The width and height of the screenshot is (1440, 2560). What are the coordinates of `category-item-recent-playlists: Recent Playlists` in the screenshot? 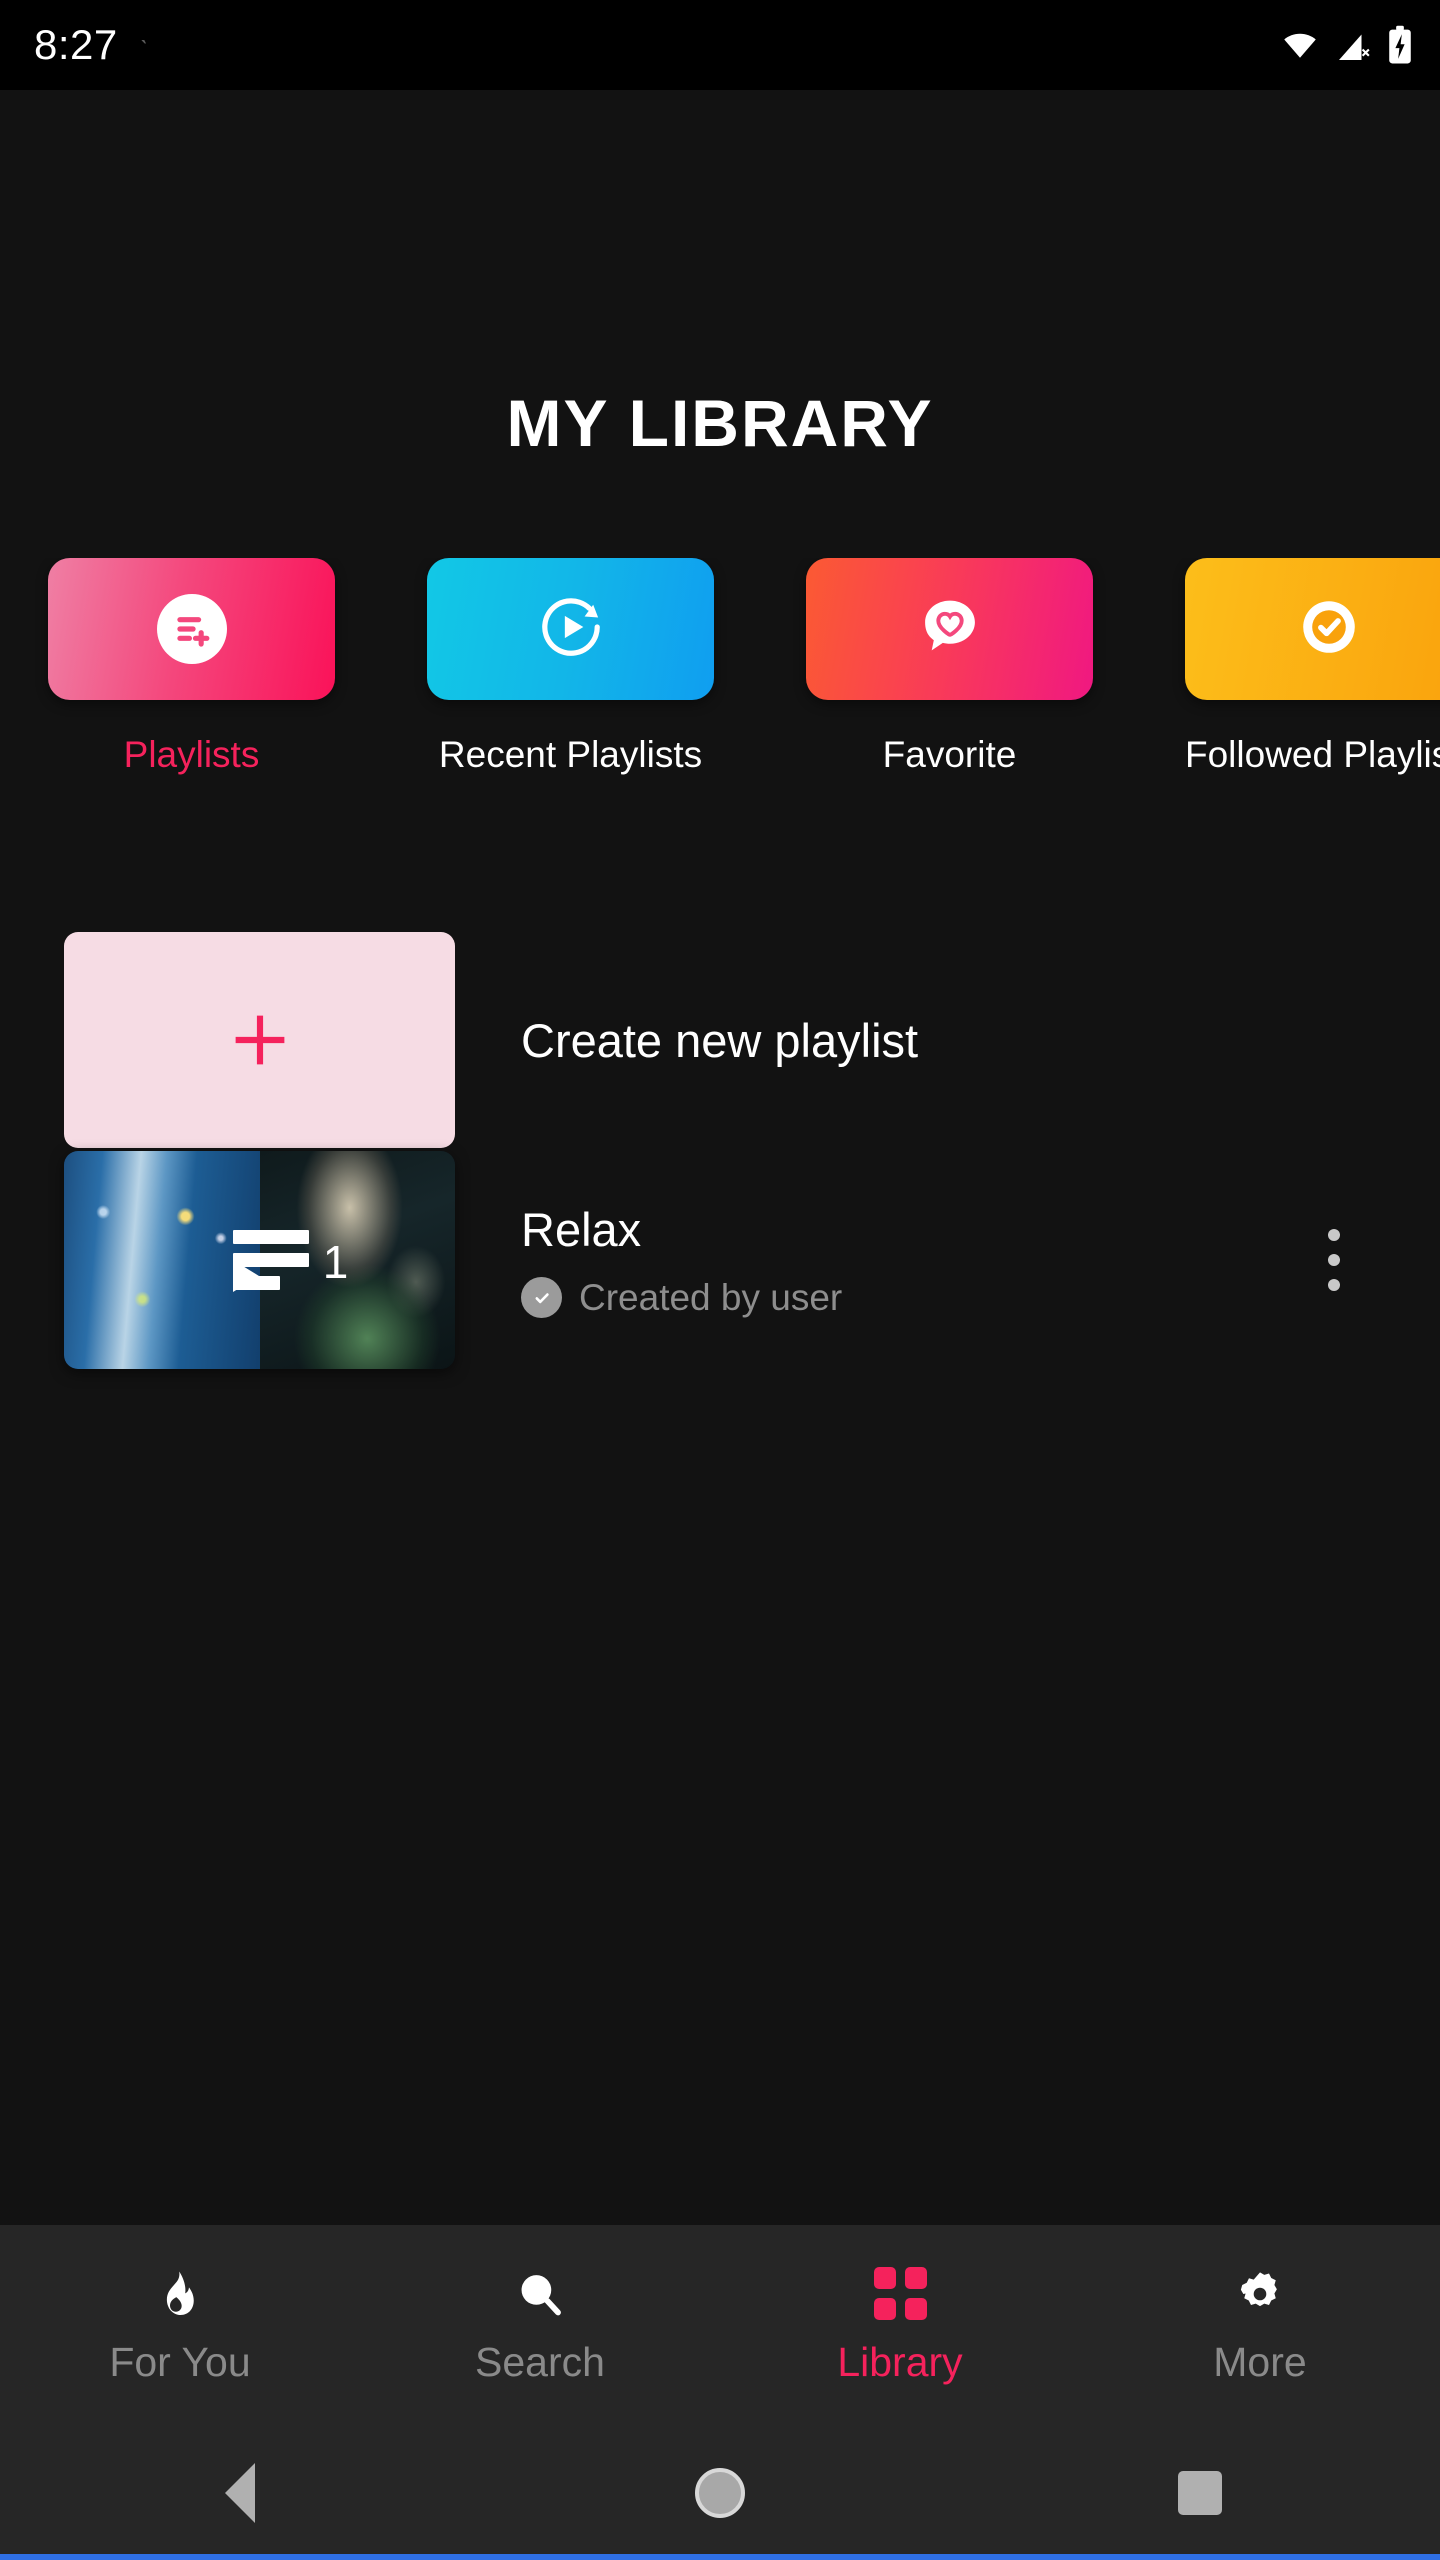 It's located at (570, 667).